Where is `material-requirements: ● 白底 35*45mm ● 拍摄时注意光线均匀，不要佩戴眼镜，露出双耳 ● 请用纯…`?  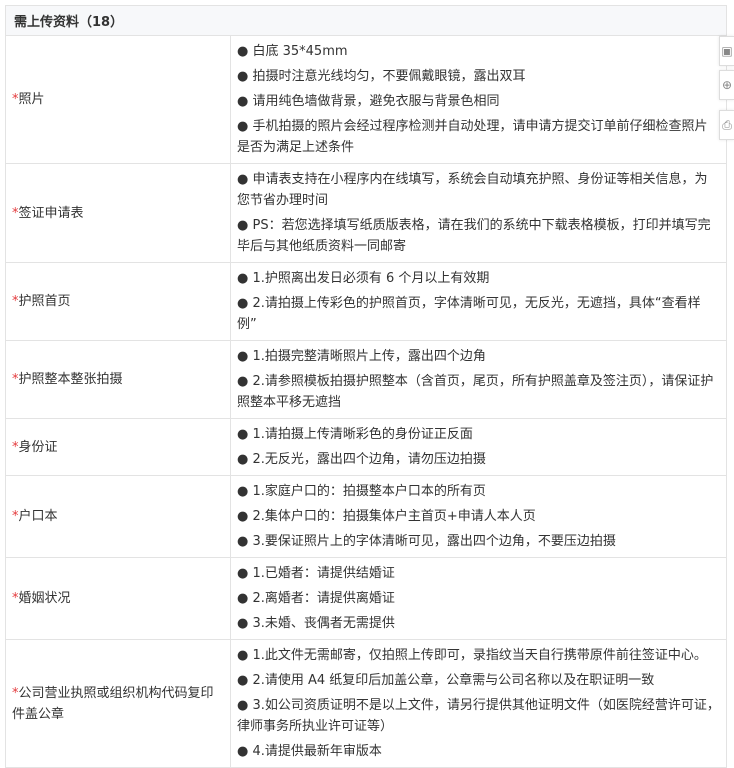 material-requirements: ● 白底 35*45mm ● 拍摄时注意光线均匀，不要佩戴眼镜，露出双耳 ● 请用纯… is located at coordinates (478, 99).